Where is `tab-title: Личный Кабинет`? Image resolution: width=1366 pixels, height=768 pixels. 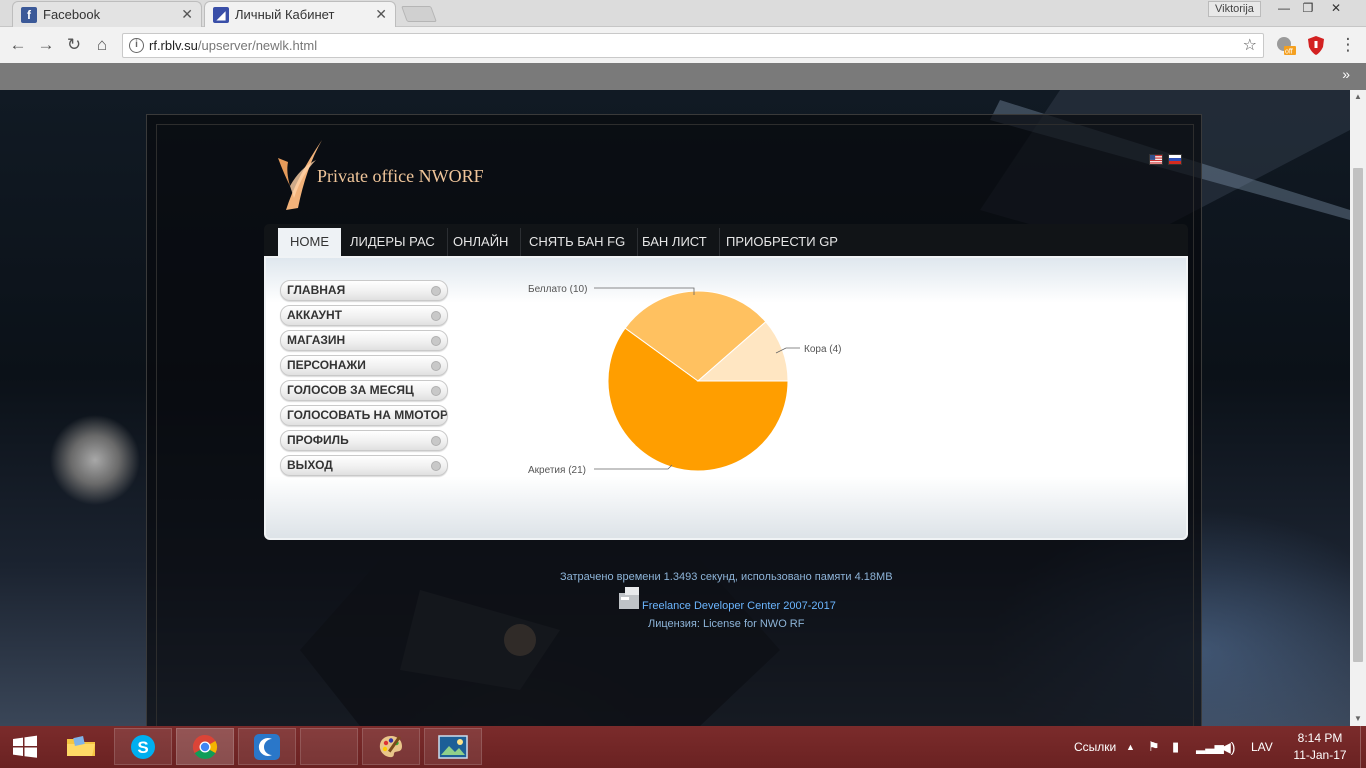
tab-title: Личный Кабинет is located at coordinates (285, 14).